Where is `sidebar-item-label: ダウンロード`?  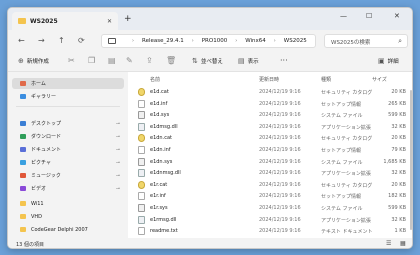
sidebar-item-label: ダウンロード is located at coordinates (46, 137).